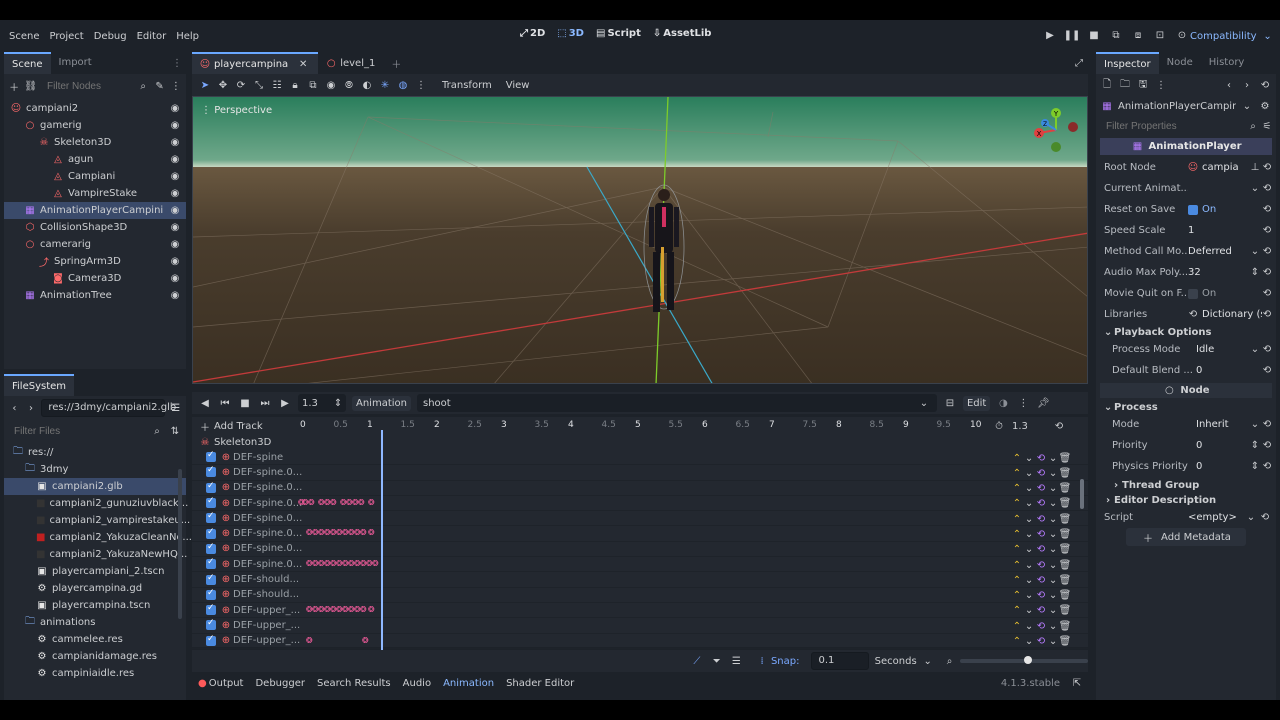 The width and height of the screenshot is (1280, 720). I want to click on play-backward-icon: ◀, so click(205, 403).